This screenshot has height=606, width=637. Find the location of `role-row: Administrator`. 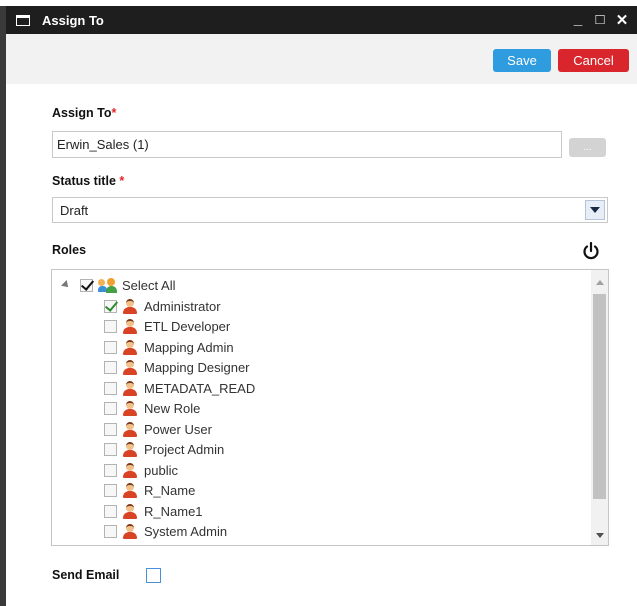

role-row: Administrator is located at coordinates (162, 306).